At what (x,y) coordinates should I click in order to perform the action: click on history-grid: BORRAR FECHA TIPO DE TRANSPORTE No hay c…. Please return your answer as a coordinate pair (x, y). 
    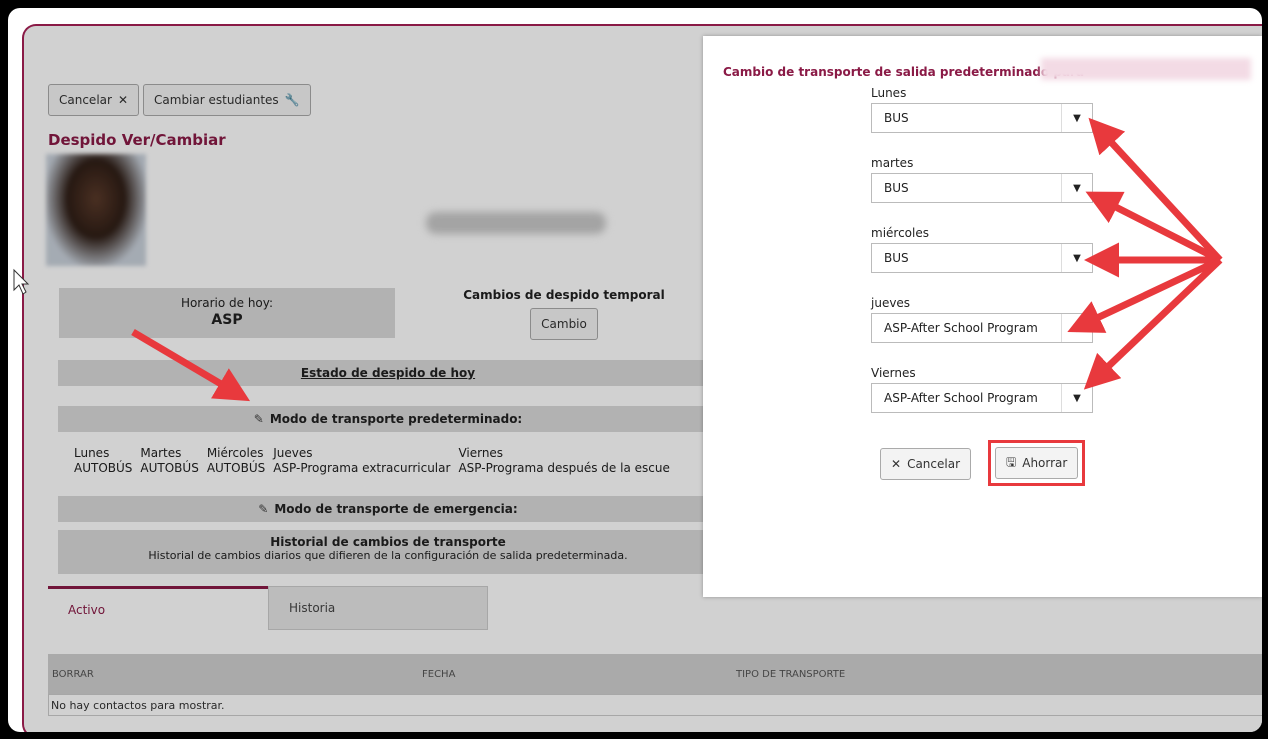
    Looking at the image, I should click on (655, 685).